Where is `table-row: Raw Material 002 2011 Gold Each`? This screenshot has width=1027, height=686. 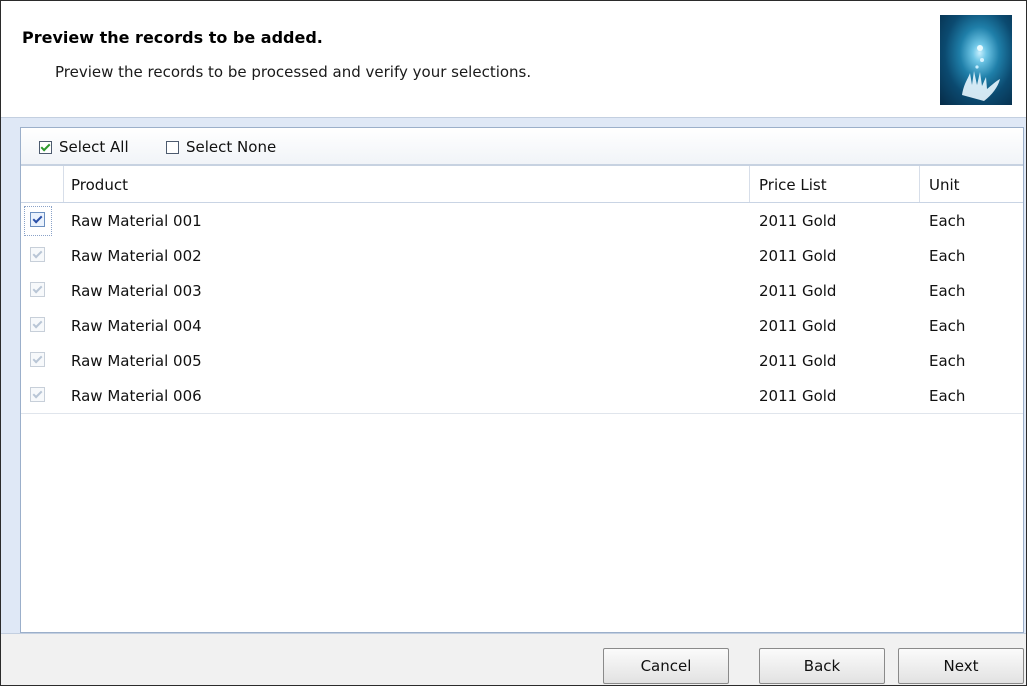 table-row: Raw Material 002 2011 Gold Each is located at coordinates (522, 256).